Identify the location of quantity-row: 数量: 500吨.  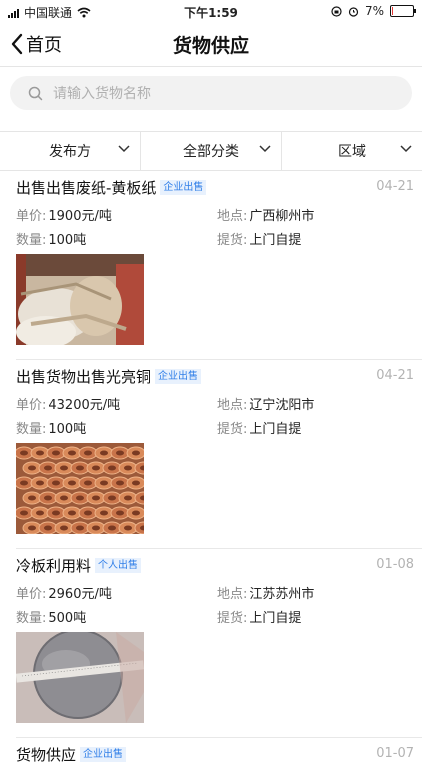
(51, 616).